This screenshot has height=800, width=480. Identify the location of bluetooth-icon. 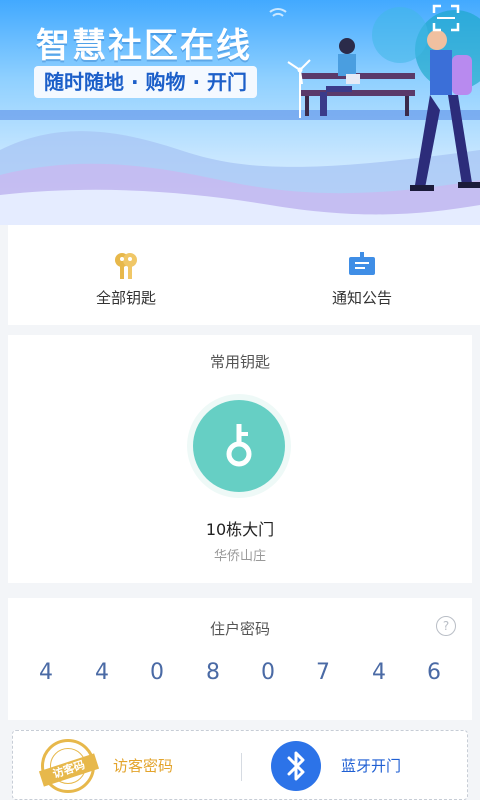
(296, 766).